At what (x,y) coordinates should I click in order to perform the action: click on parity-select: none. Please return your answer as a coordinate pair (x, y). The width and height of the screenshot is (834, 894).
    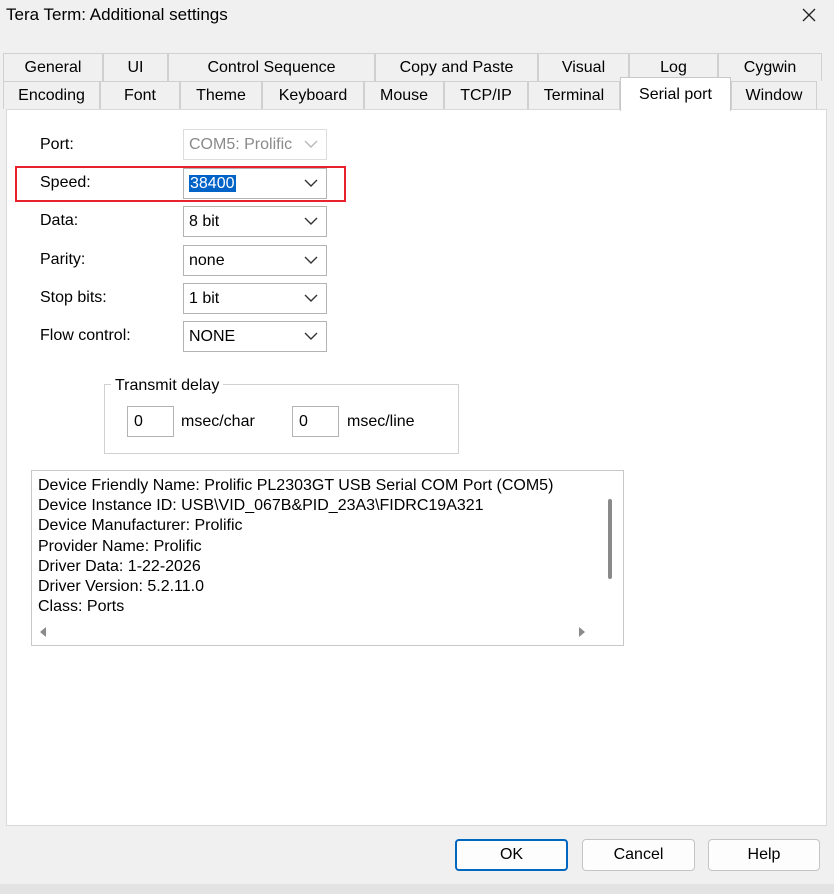
    Looking at the image, I should click on (255, 260).